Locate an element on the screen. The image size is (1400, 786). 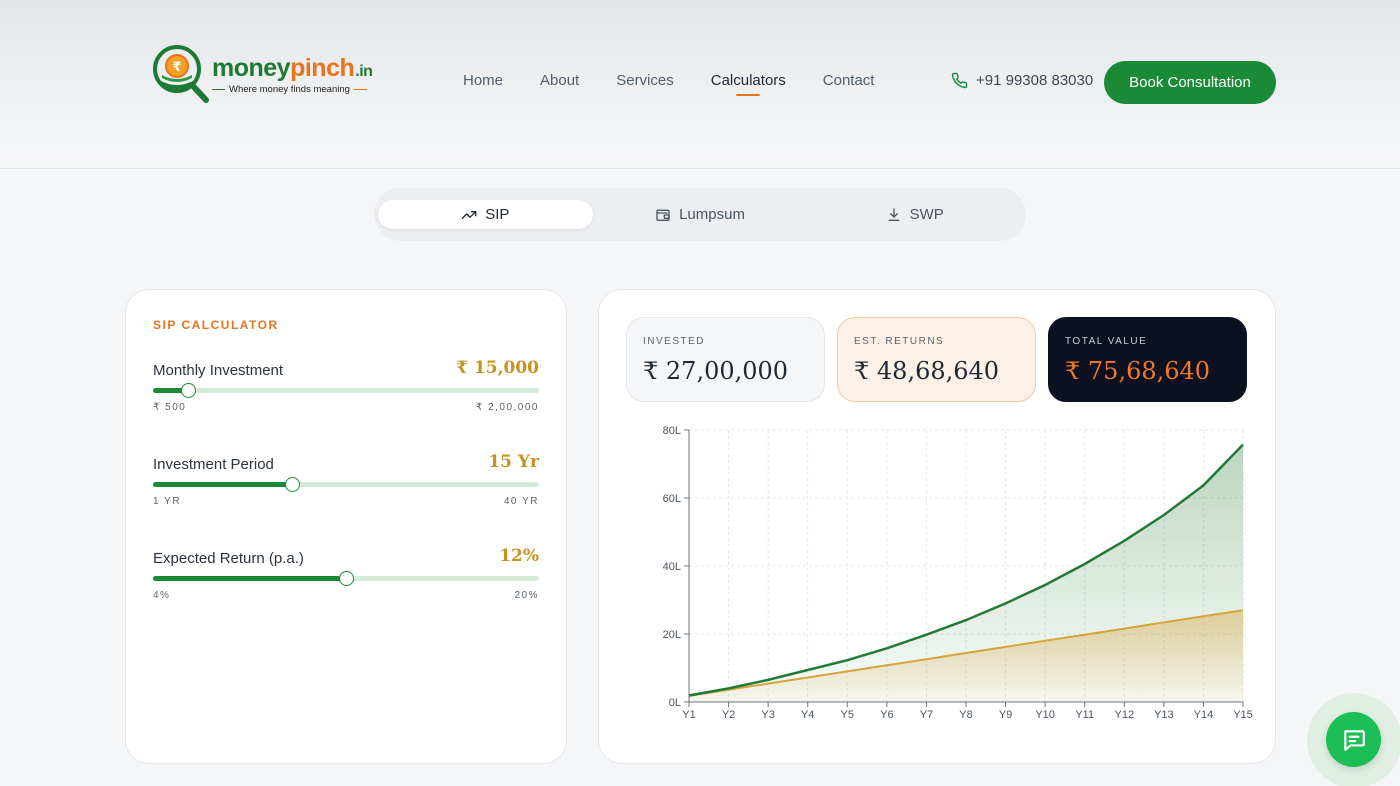
phone-number: +91 99308 83030 is located at coordinates (1035, 80).